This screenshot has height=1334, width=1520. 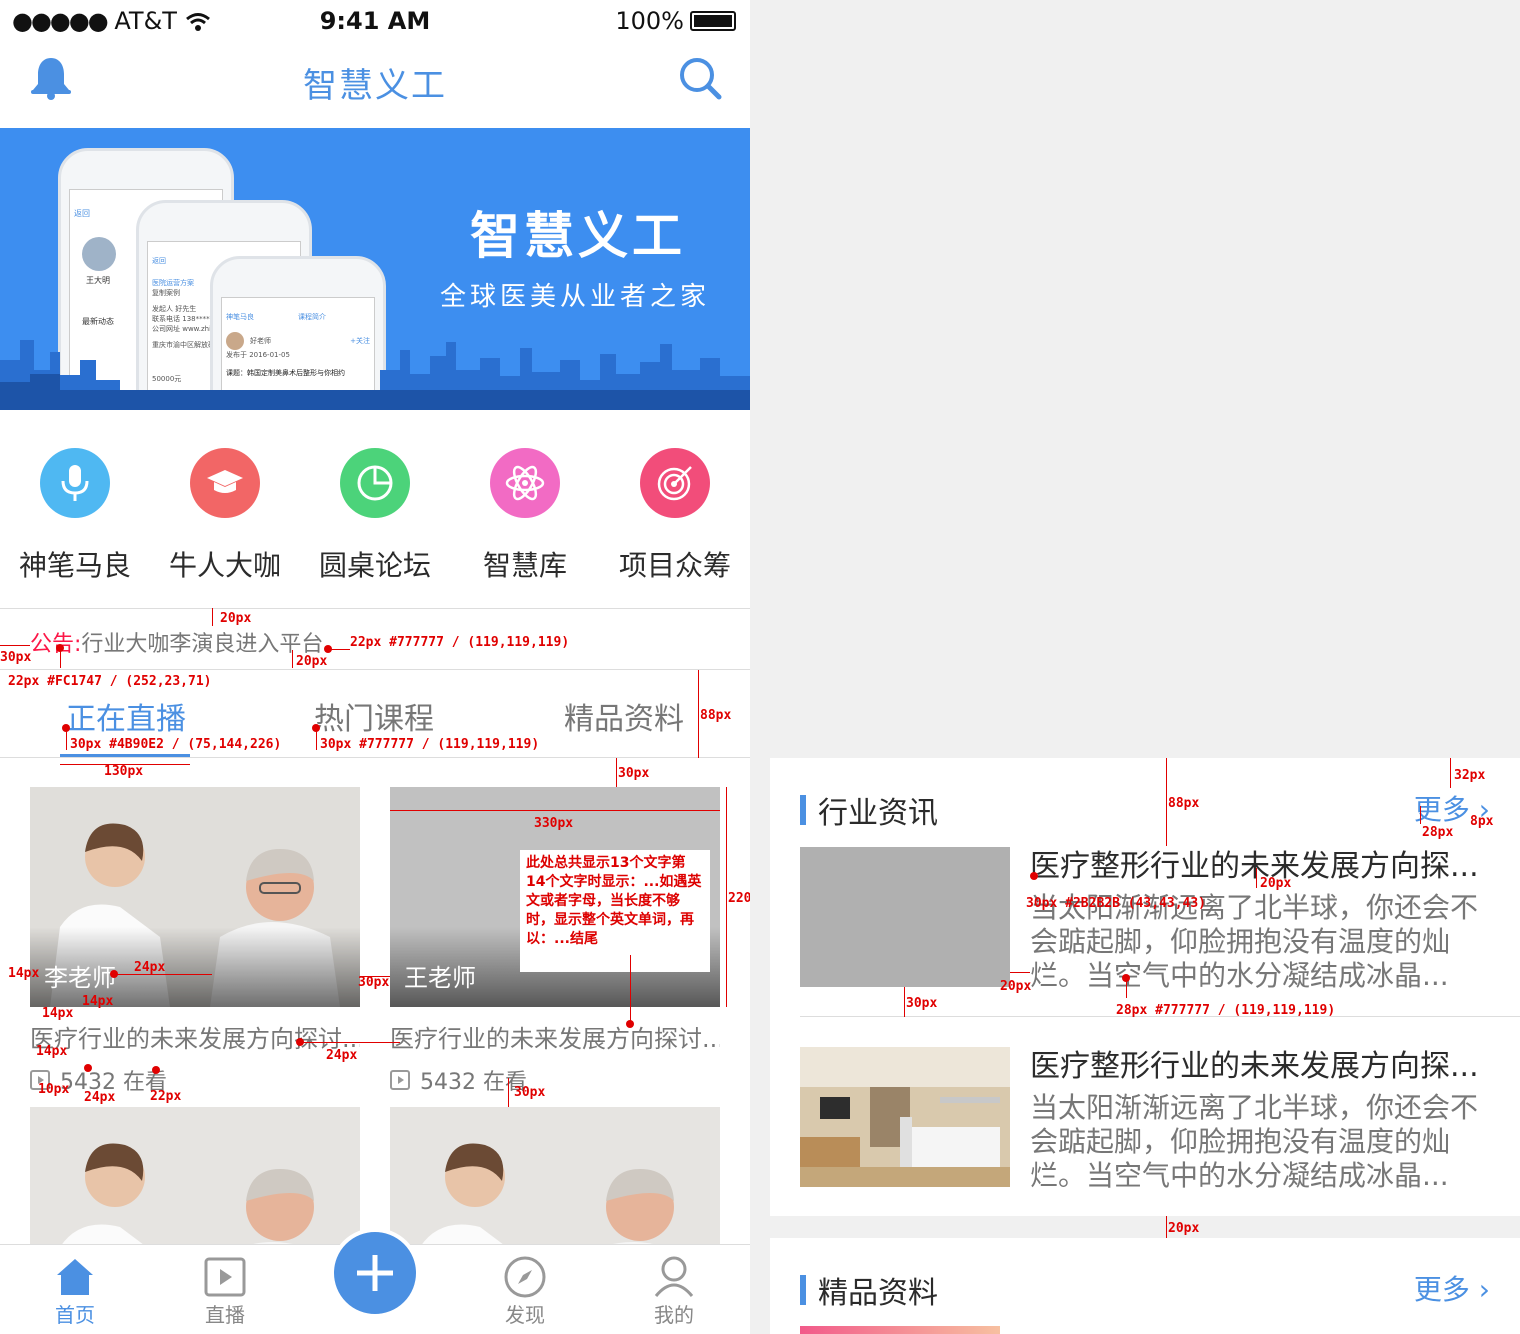 I want to click on category-item: 智慧库, so click(x=525, y=516).